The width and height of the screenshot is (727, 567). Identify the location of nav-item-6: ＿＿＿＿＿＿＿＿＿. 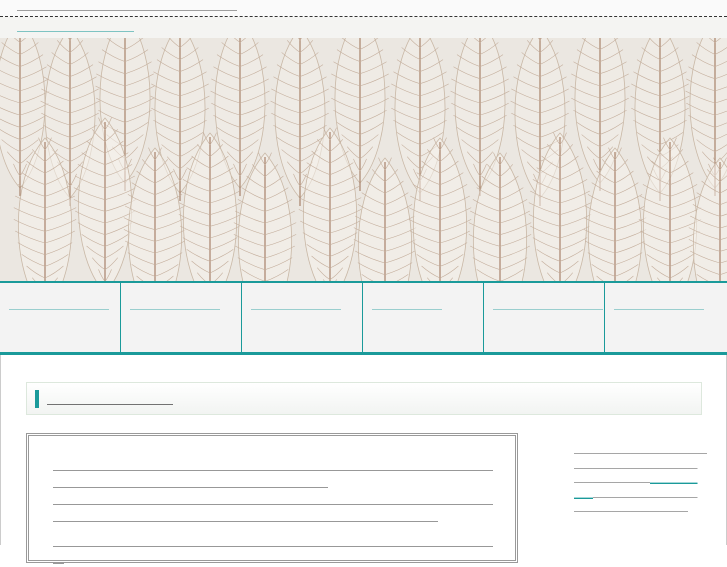
(665, 317).